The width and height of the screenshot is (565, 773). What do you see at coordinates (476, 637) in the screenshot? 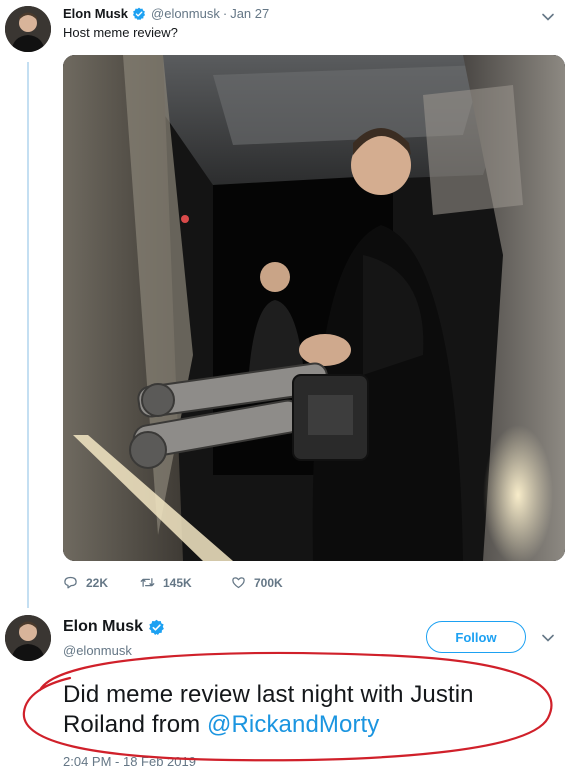
I see `follow-button: Follow` at bounding box center [476, 637].